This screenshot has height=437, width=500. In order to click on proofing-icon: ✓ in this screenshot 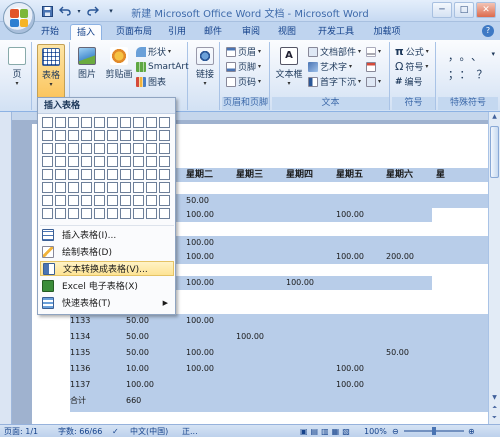, I will do `click(115, 431)`.